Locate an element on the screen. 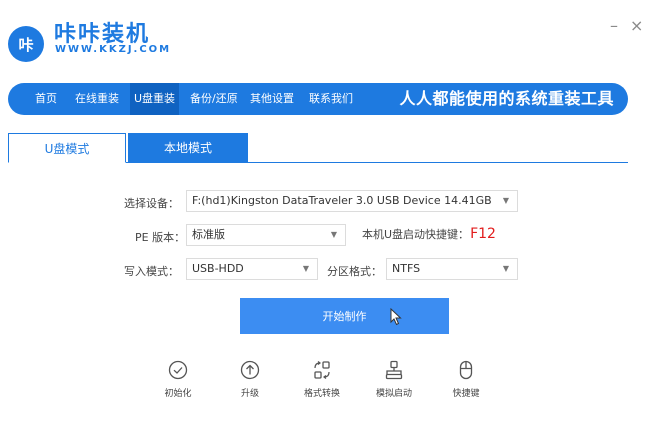 The height and width of the screenshot is (426, 654). hotkey-info: 本机U盘启动快捷键：F12 is located at coordinates (429, 234).